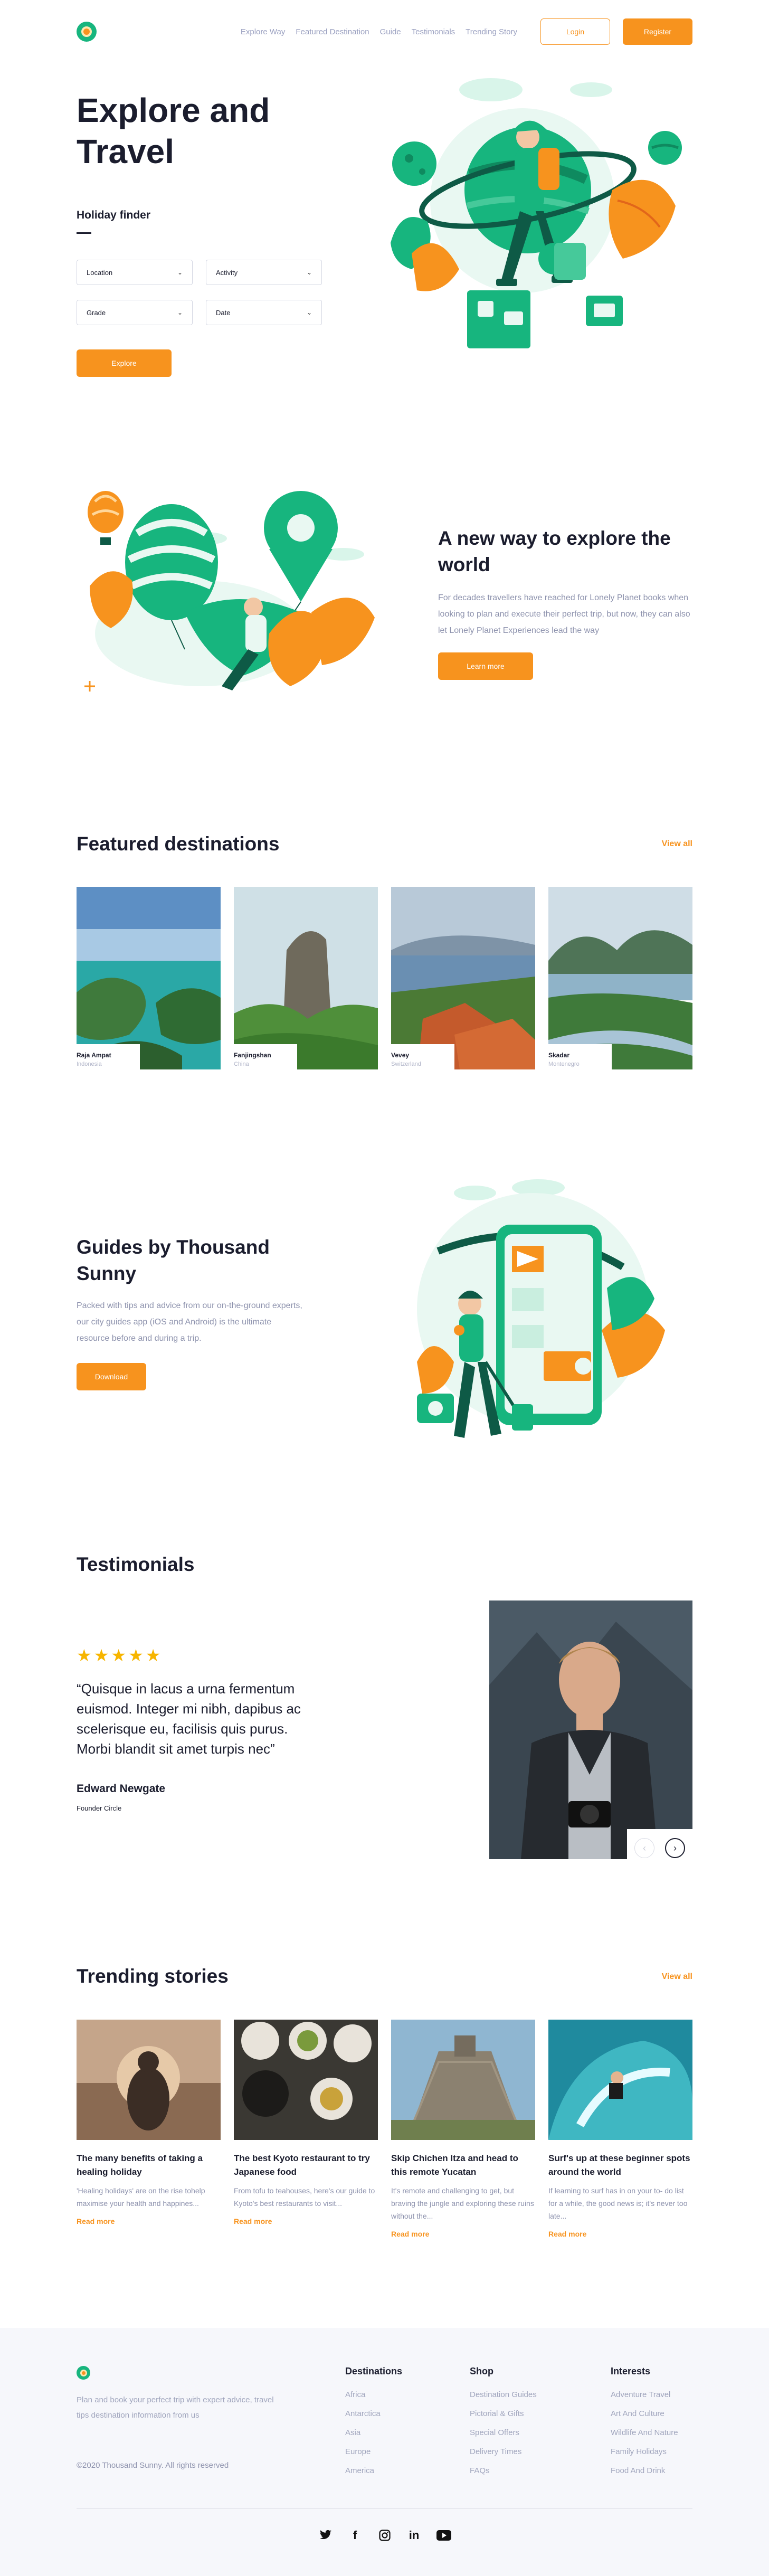 The width and height of the screenshot is (769, 2576). Describe the element at coordinates (503, 2394) in the screenshot. I see `footer-link: Destination Guides` at that location.